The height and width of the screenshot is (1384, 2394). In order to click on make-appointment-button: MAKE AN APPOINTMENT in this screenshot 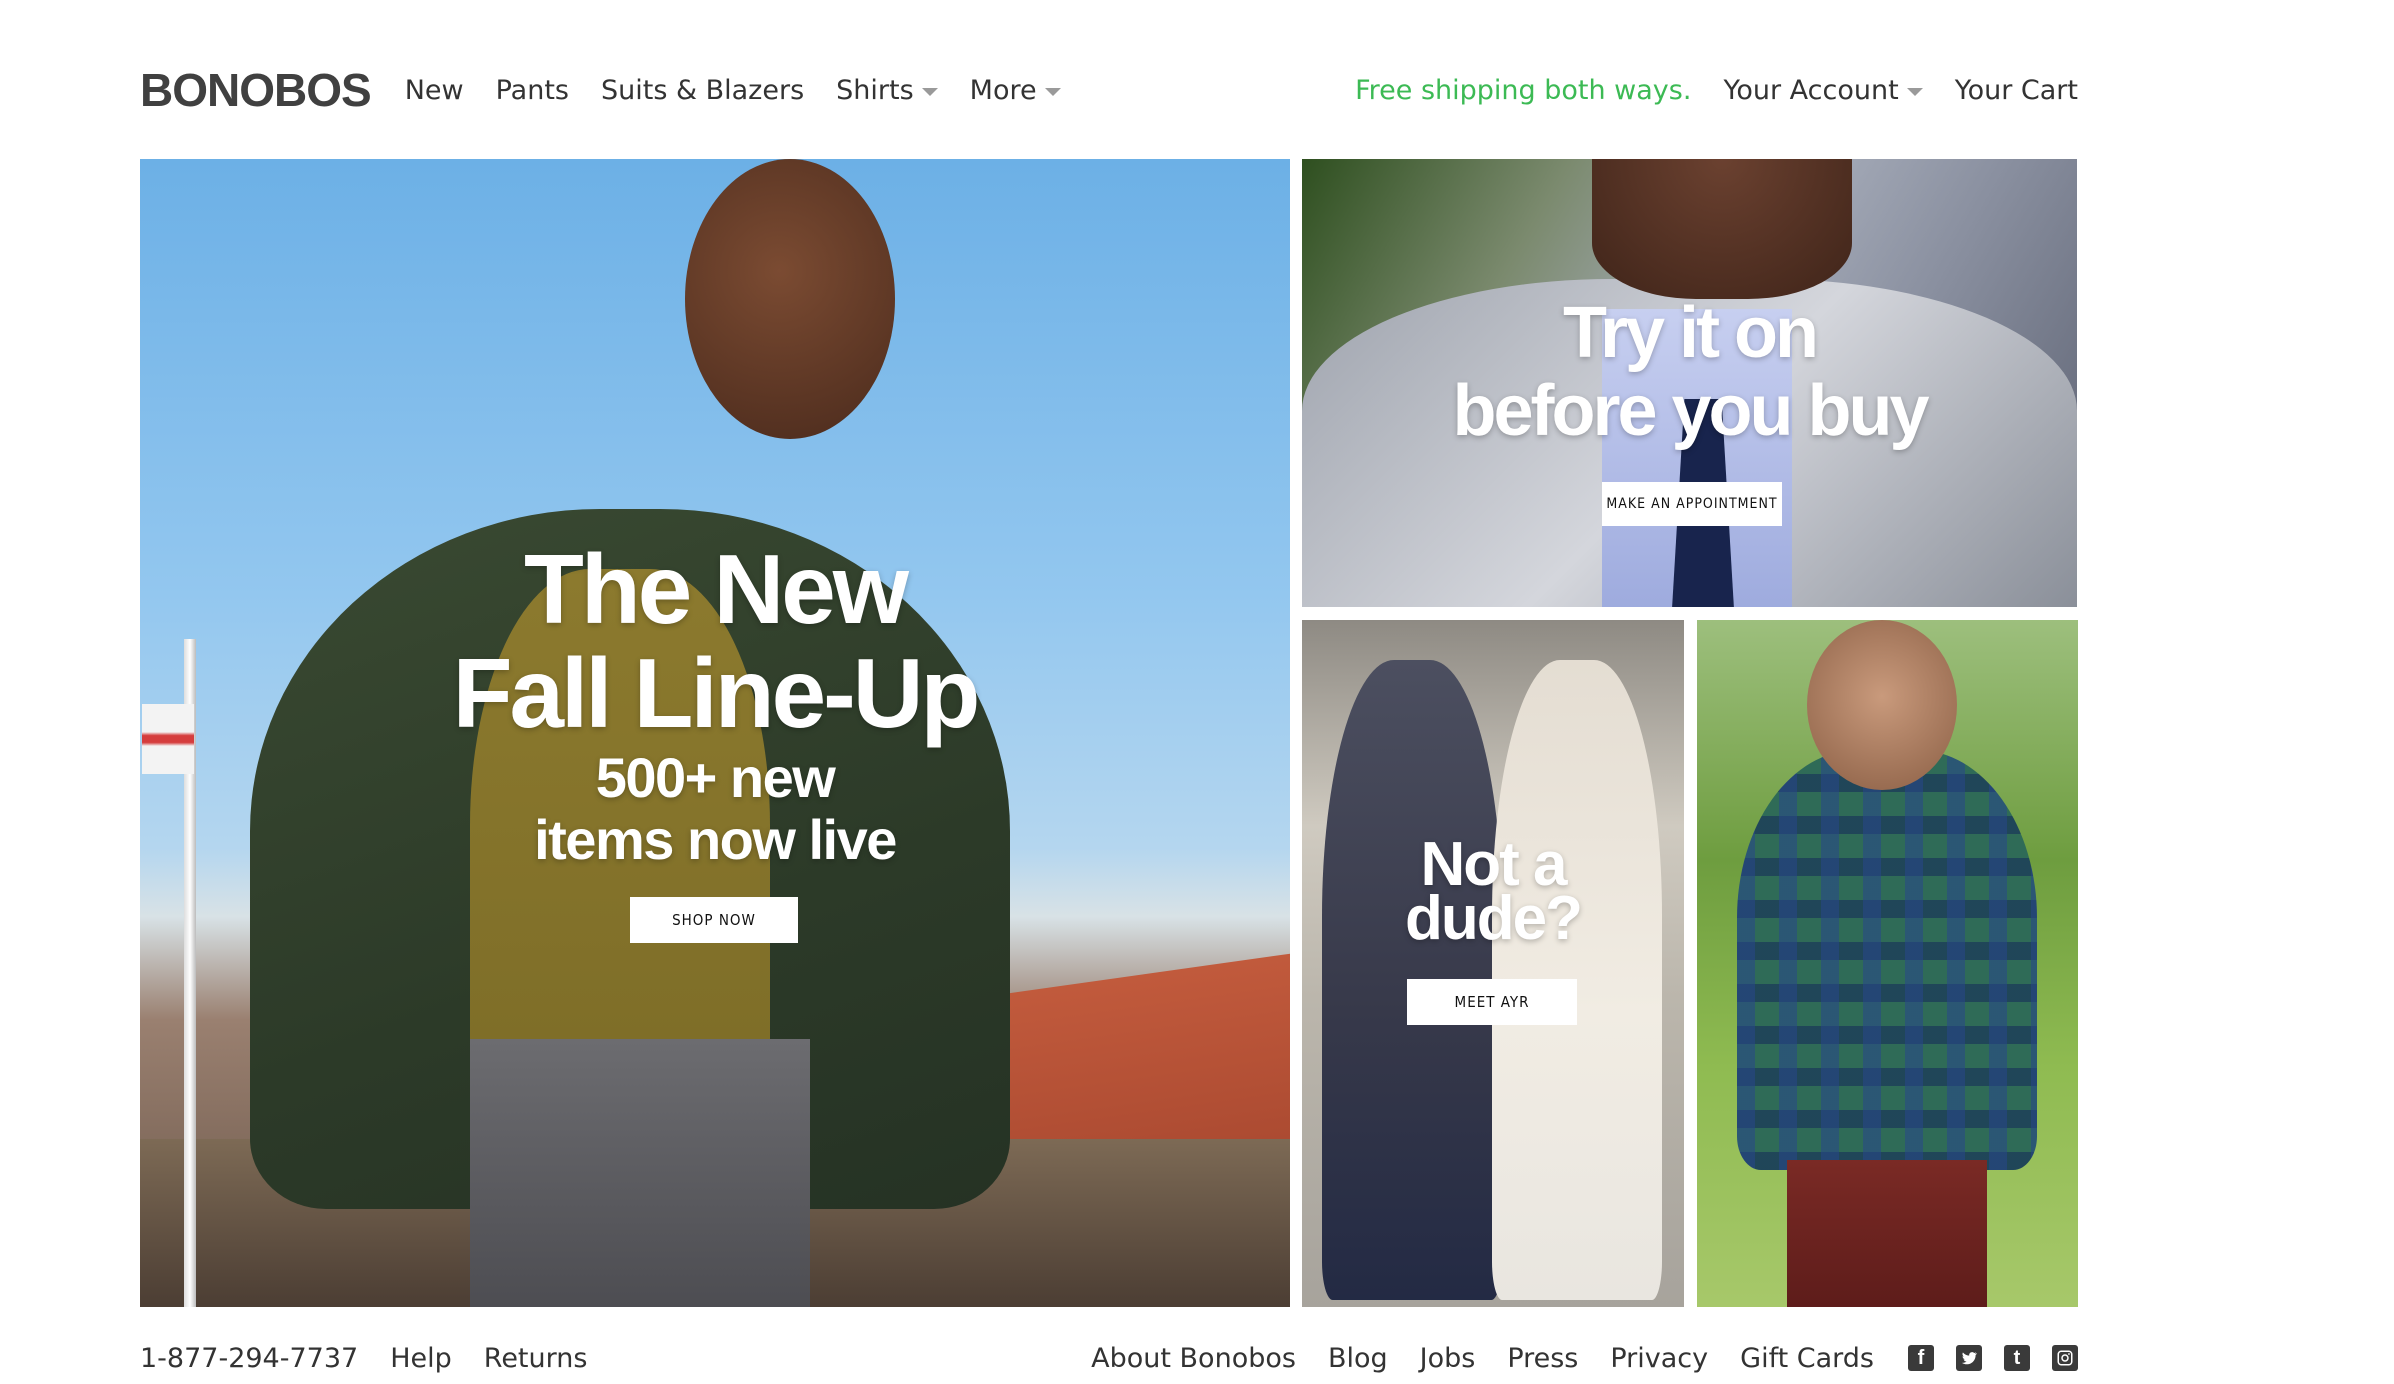, I will do `click(1692, 504)`.